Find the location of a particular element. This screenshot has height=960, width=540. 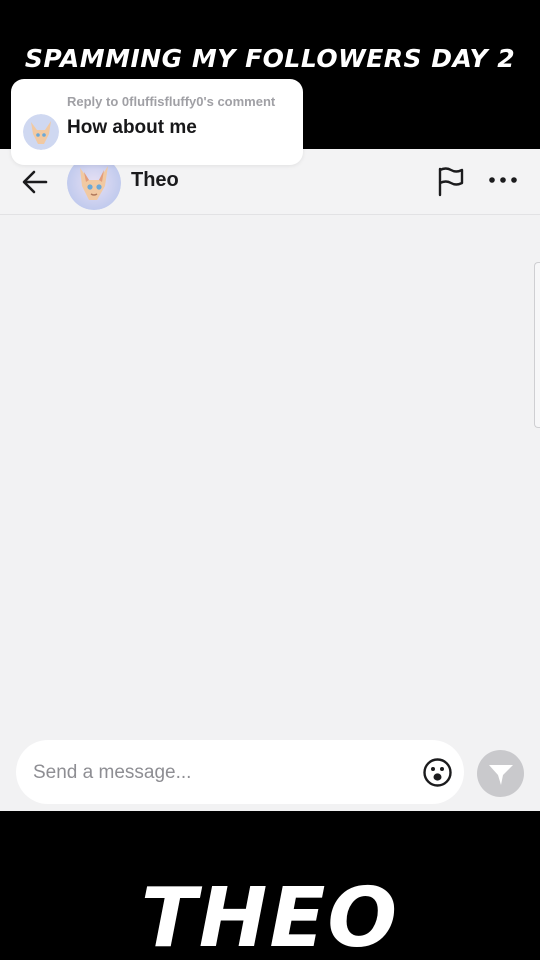

back-button is located at coordinates (35, 182).